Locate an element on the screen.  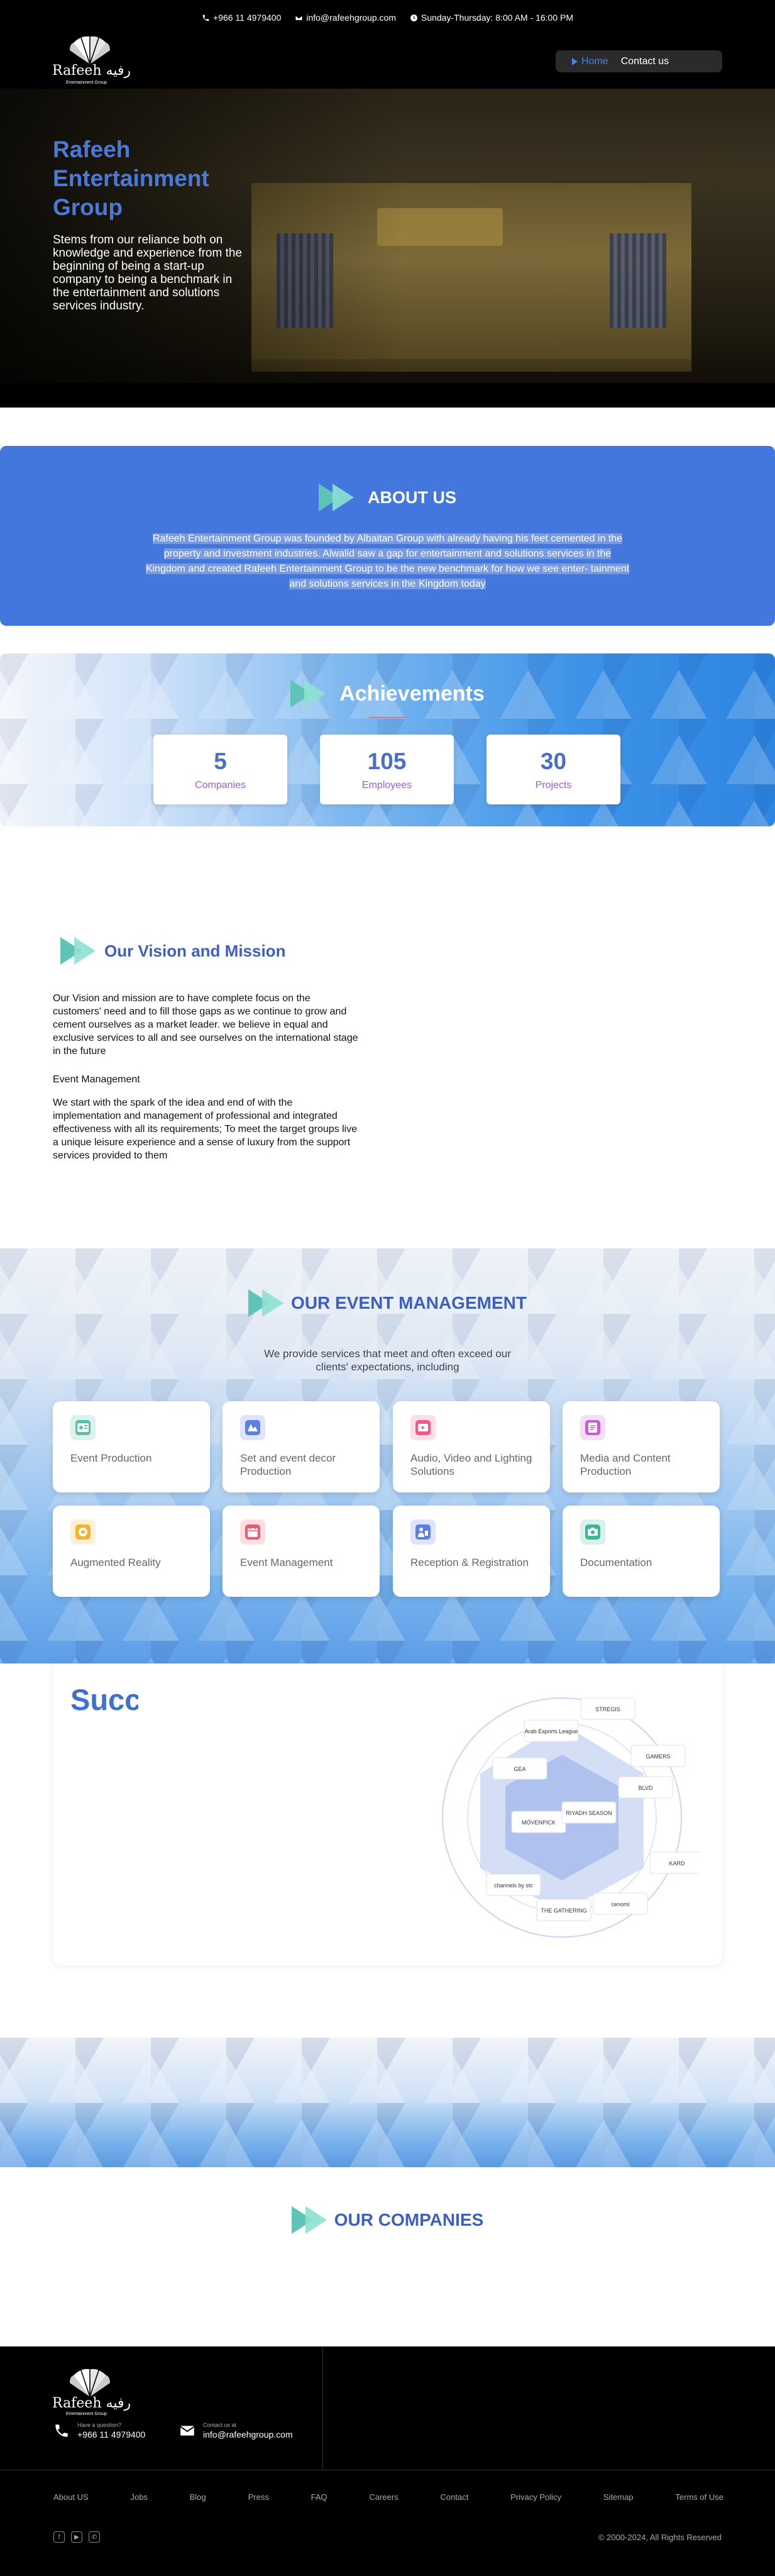
partner-logo: channels by stc is located at coordinates (514, 1885).